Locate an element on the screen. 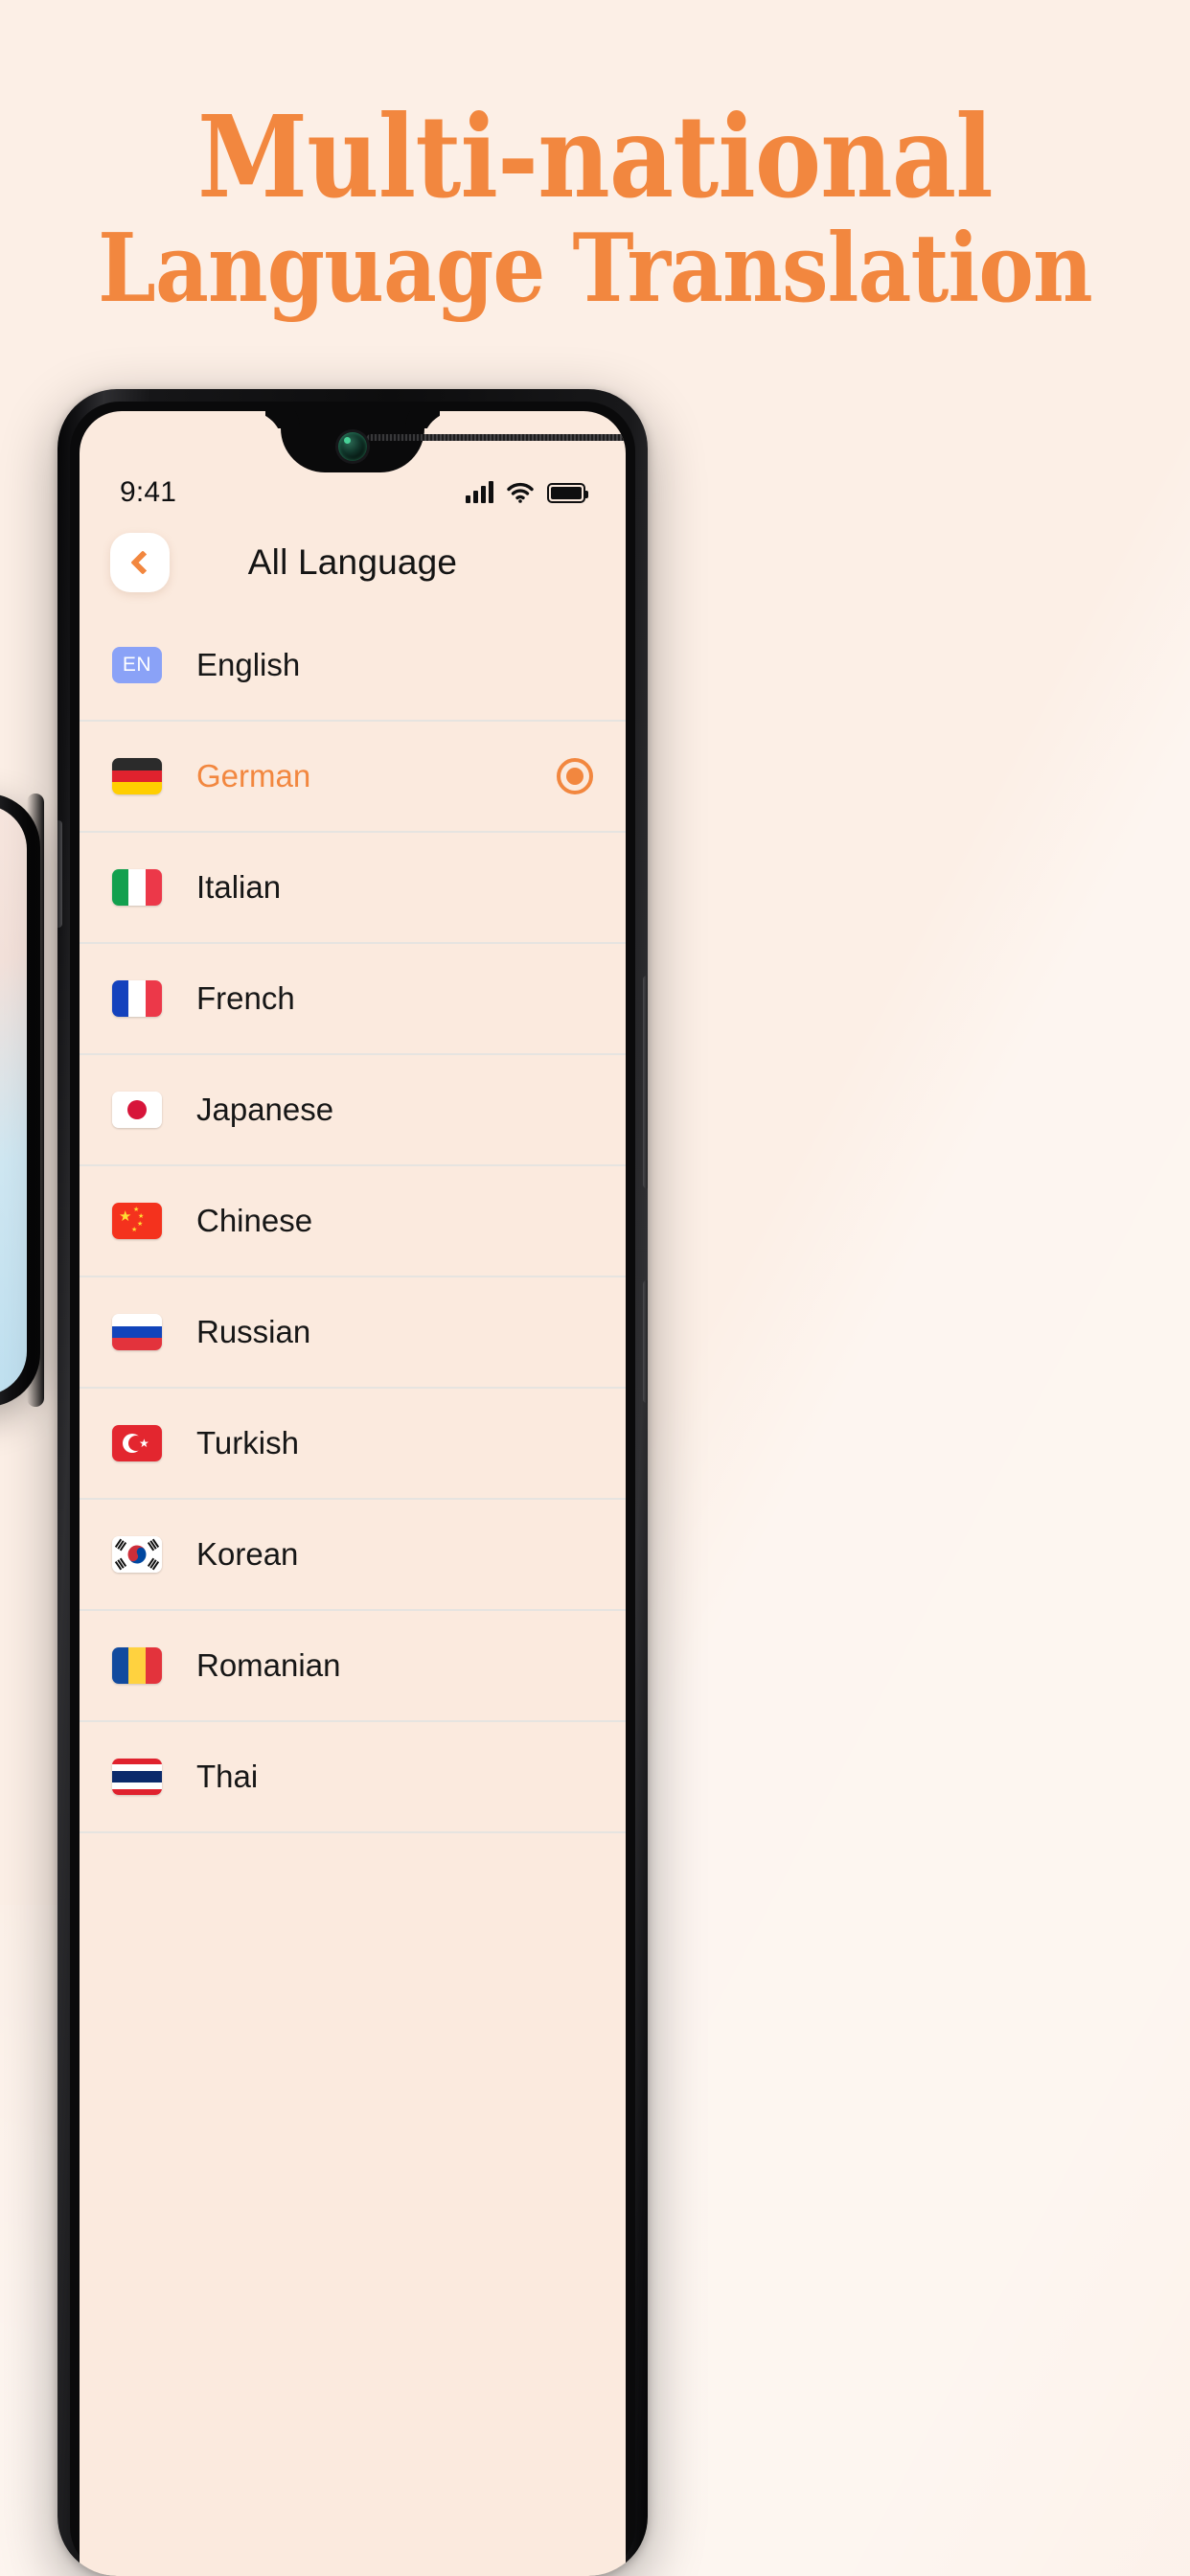  flag-italy-icon is located at coordinates (137, 887).